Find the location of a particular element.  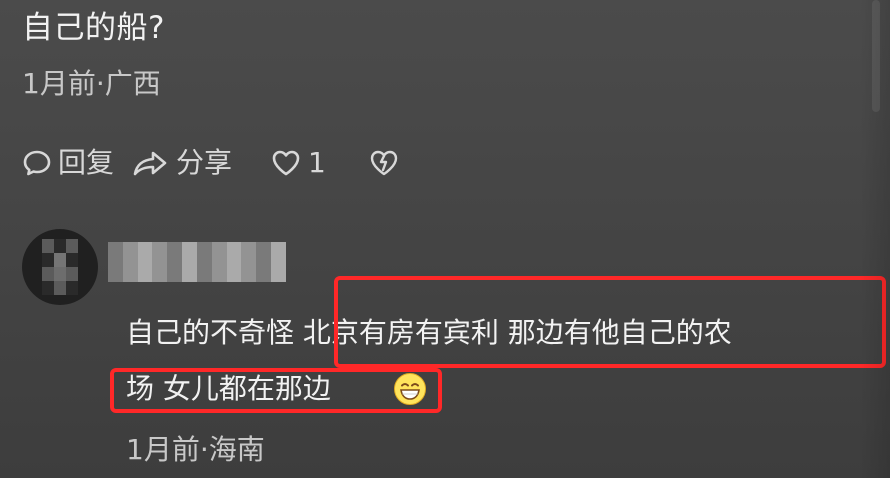

reply-button: 回复 is located at coordinates (77, 163).